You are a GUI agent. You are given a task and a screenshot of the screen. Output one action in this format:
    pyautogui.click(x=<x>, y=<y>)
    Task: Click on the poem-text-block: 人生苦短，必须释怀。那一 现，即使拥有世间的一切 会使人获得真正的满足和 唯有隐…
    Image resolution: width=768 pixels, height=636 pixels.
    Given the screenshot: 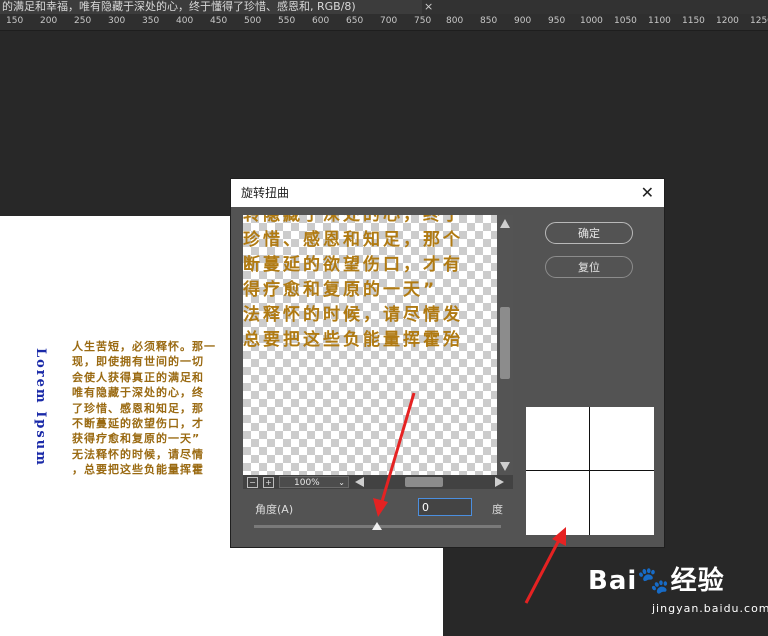 What is the action you would take?
    pyautogui.click(x=152, y=408)
    